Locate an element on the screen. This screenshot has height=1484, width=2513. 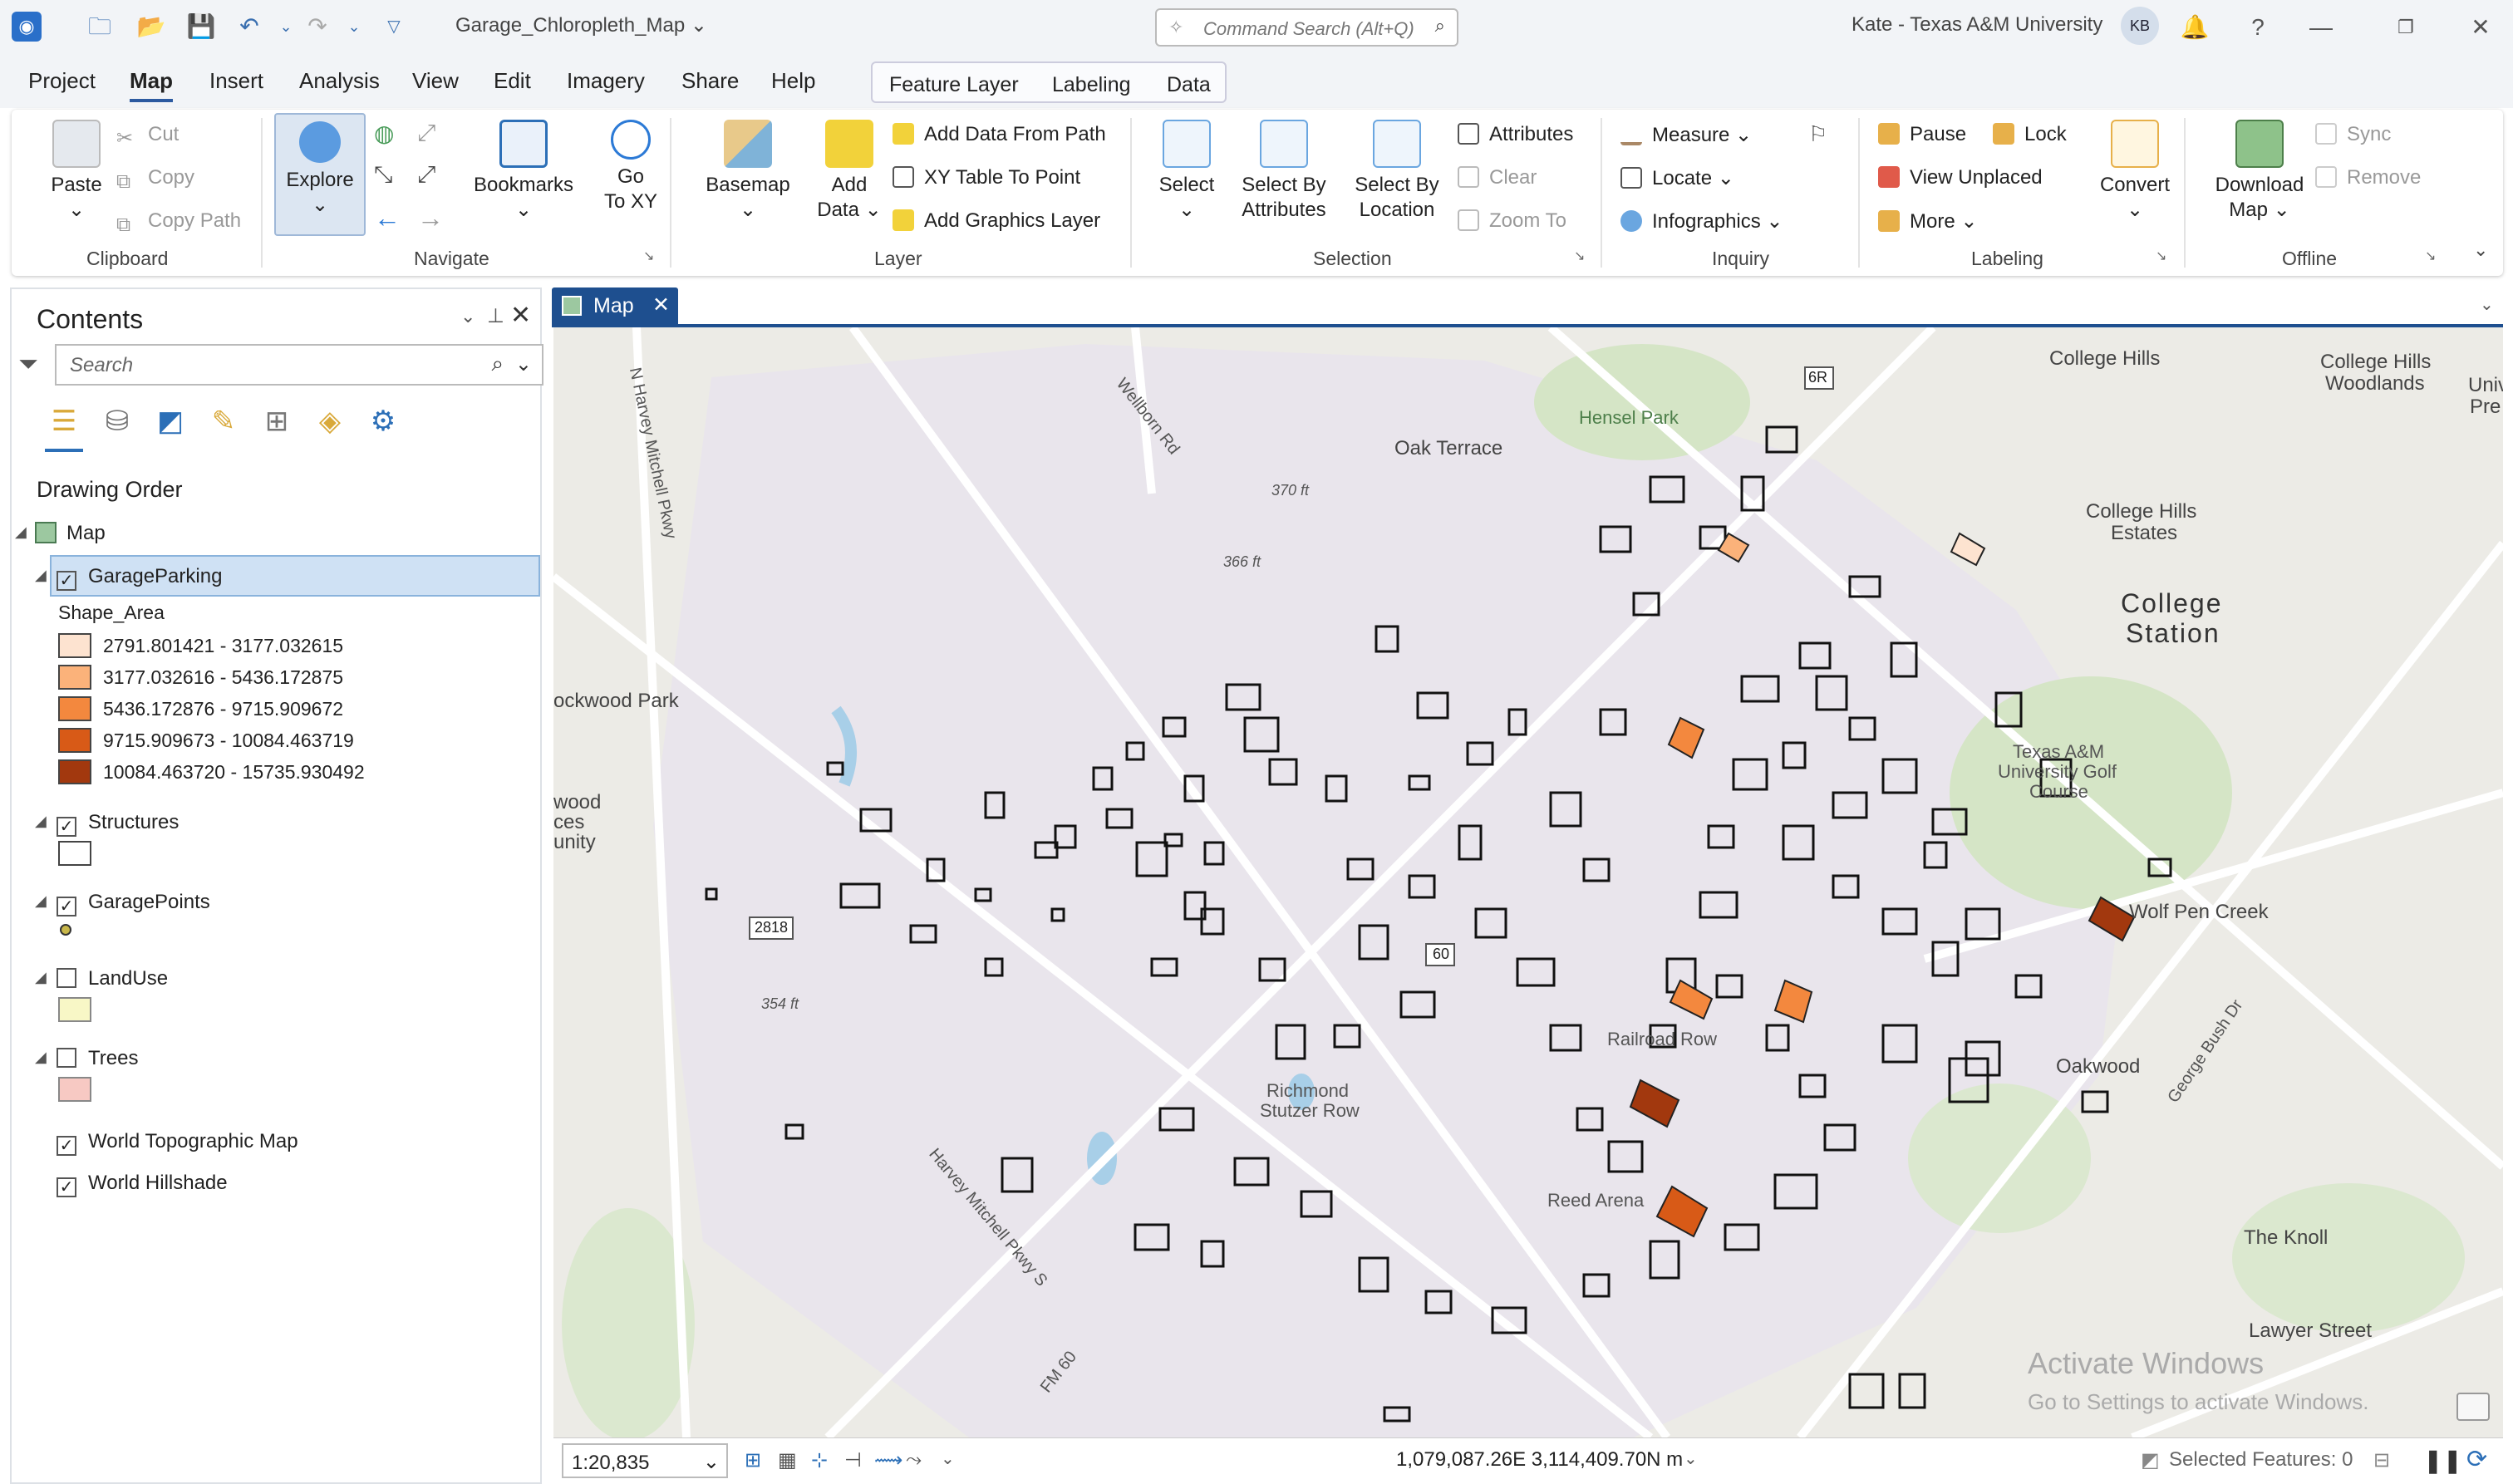
back-arrow-icon: ← is located at coordinates (387, 218).